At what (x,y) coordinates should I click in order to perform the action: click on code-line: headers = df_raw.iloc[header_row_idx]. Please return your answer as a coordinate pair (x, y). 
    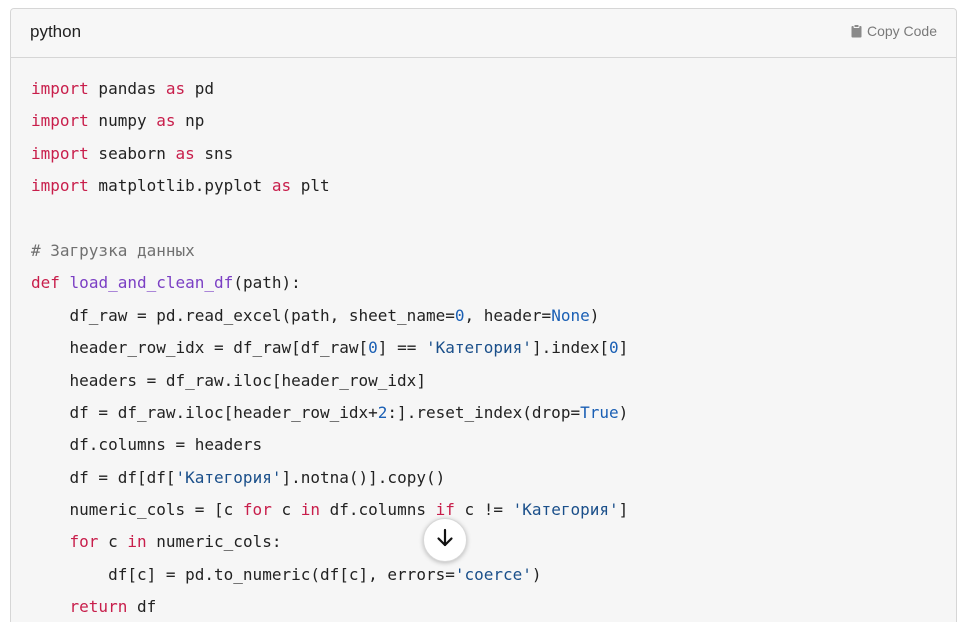
    Looking at the image, I should click on (493, 381).